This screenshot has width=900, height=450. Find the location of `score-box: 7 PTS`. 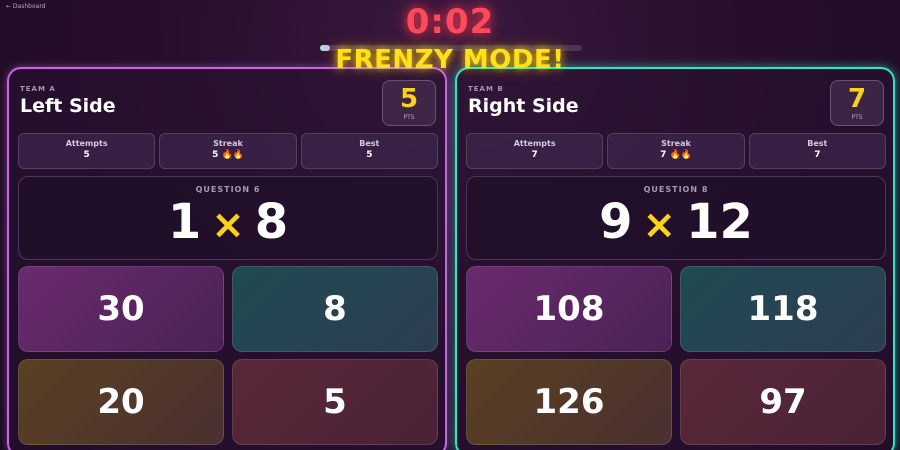

score-box: 7 PTS is located at coordinates (857, 103).